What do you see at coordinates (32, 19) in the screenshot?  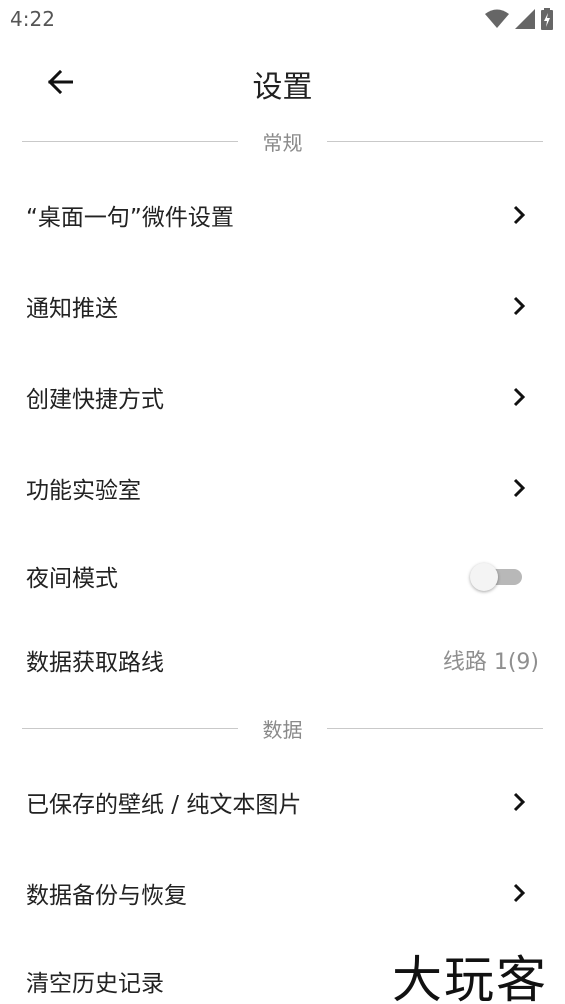 I see `status-time: 4:22` at bounding box center [32, 19].